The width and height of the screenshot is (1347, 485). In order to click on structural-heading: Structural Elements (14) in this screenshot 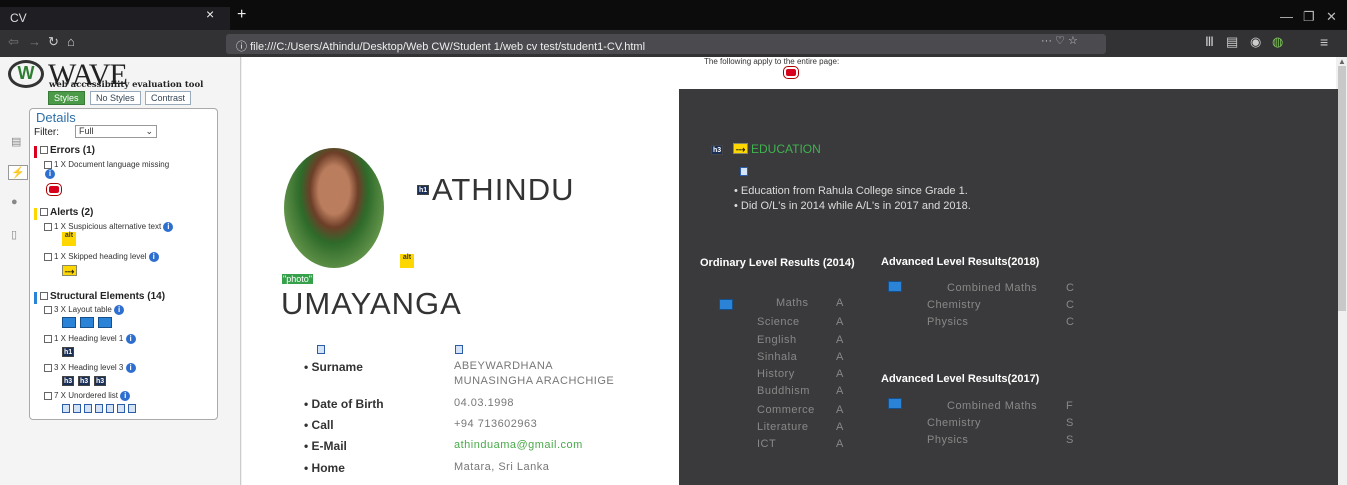, I will do `click(102, 296)`.